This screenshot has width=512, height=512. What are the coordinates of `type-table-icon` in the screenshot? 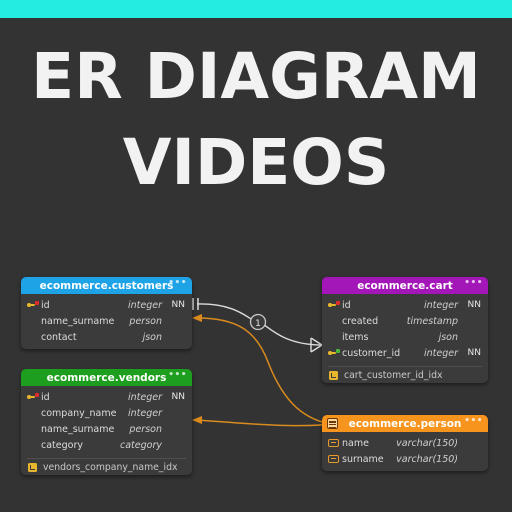 It's located at (332, 423).